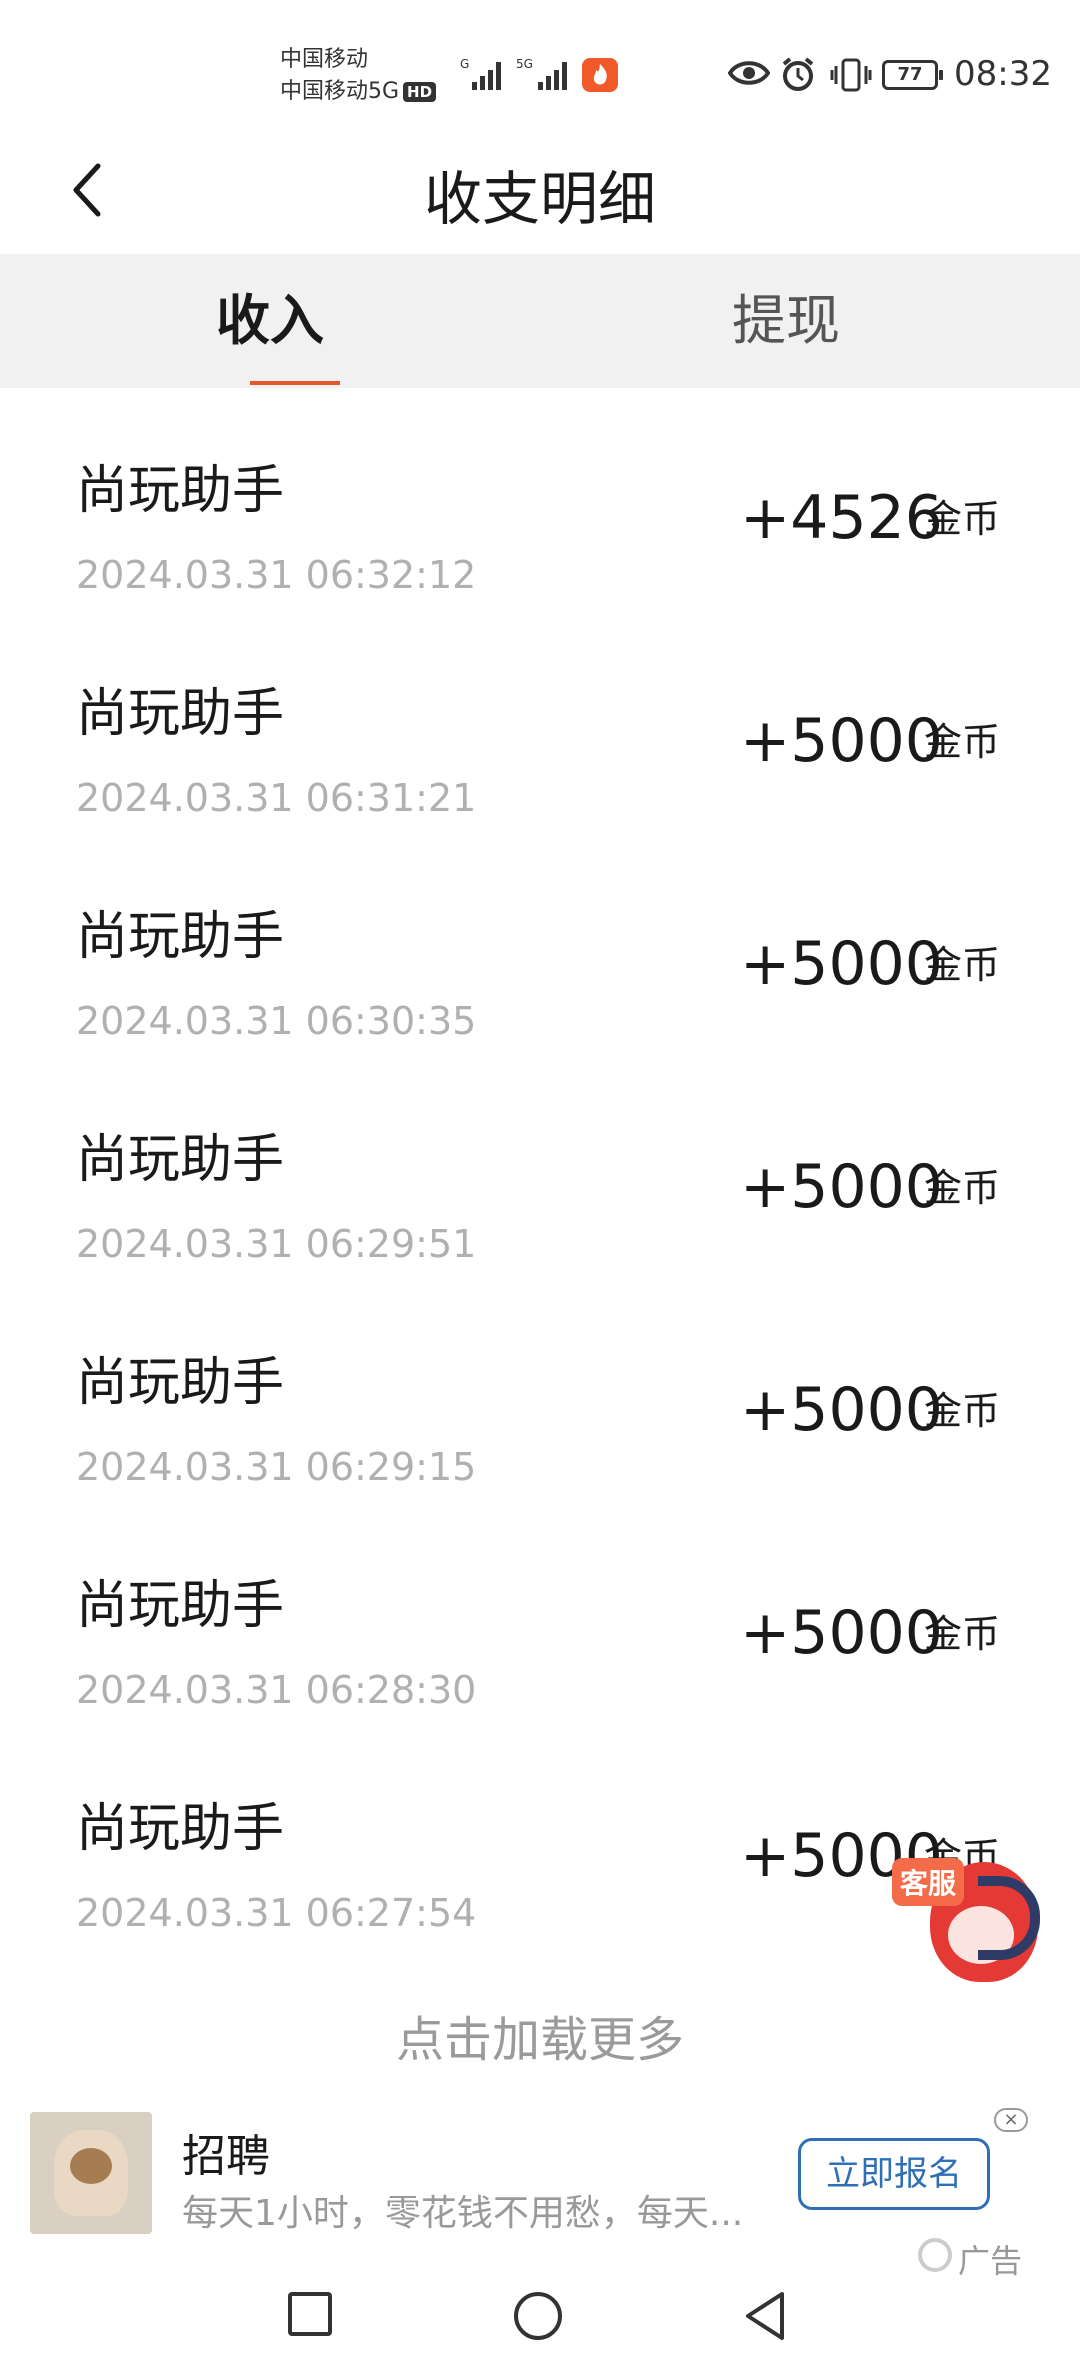 The image size is (1080, 2376). Describe the element at coordinates (276, 1690) in the screenshot. I see `transaction-time: 2024.03.31 06:28:30` at that location.